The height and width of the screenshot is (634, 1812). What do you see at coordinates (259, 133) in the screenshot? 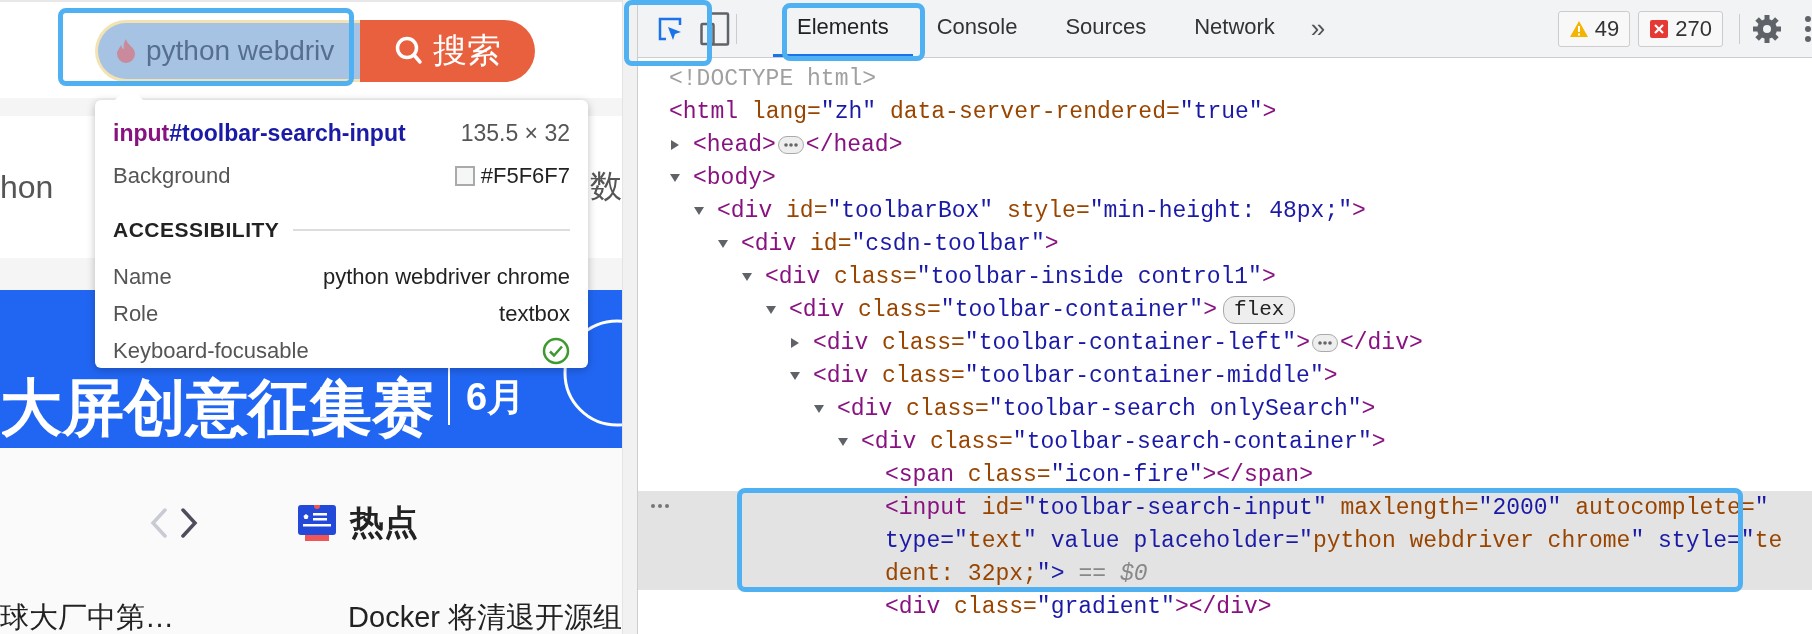
I see `element-selector: input#toolbar-search-input` at bounding box center [259, 133].